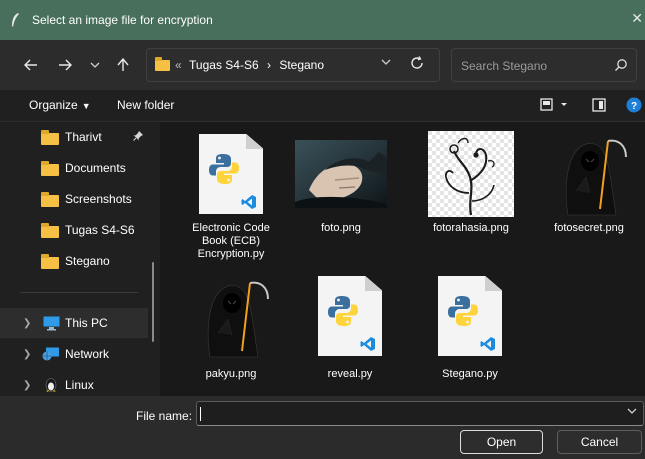  I want to click on search-box: Search Stegano, so click(544, 65).